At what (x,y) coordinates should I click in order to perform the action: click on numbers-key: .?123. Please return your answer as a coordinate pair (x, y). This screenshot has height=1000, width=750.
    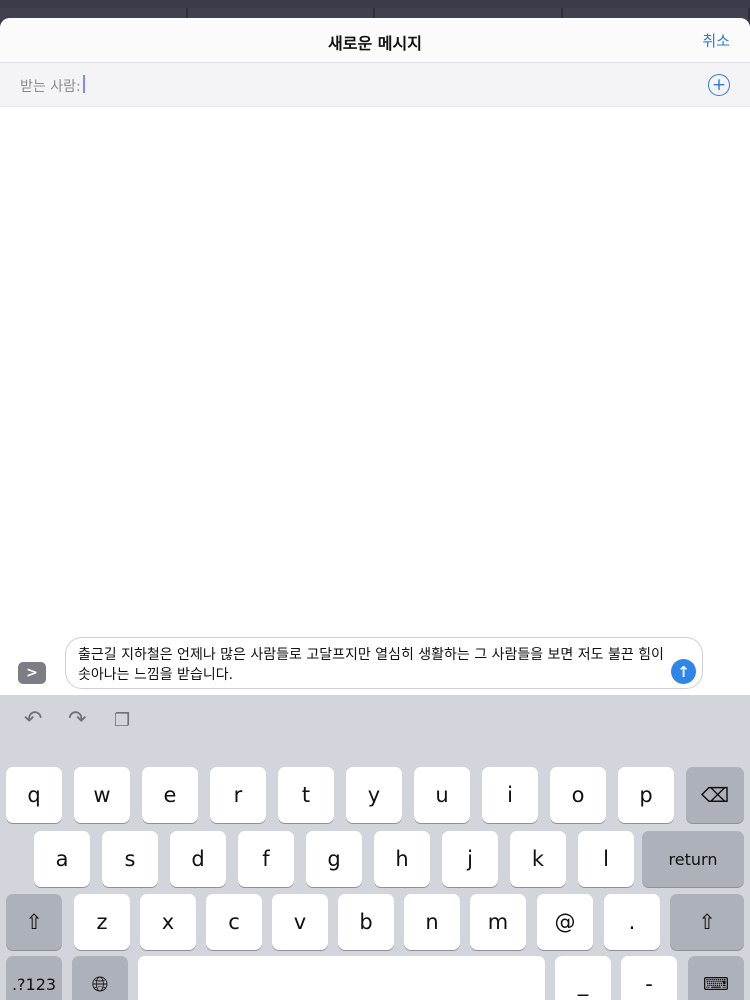
    Looking at the image, I should click on (34, 978).